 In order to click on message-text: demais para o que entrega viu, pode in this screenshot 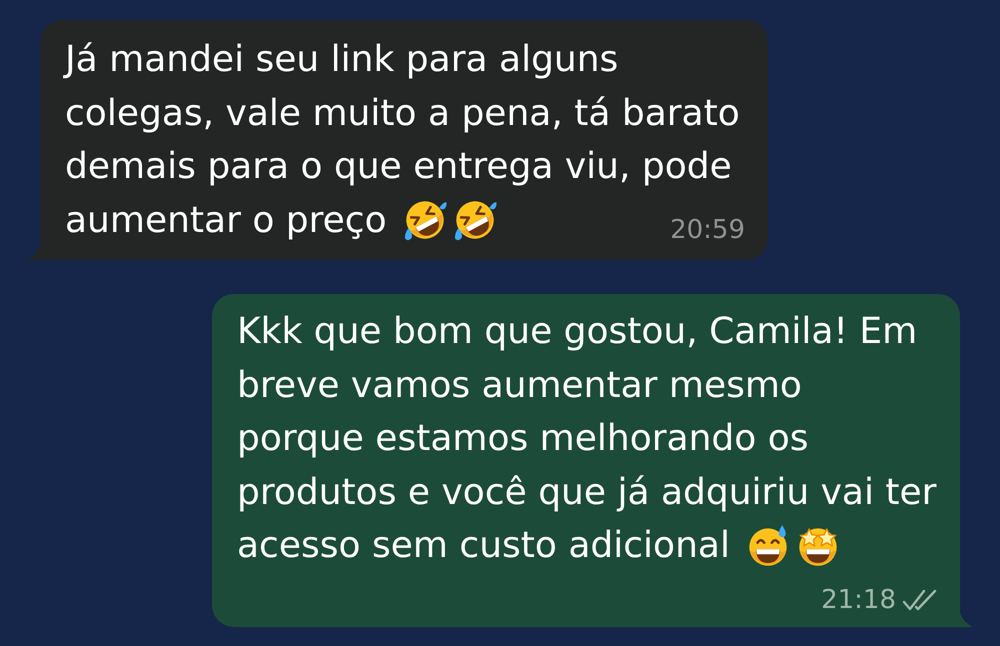, I will do `click(398, 167)`.